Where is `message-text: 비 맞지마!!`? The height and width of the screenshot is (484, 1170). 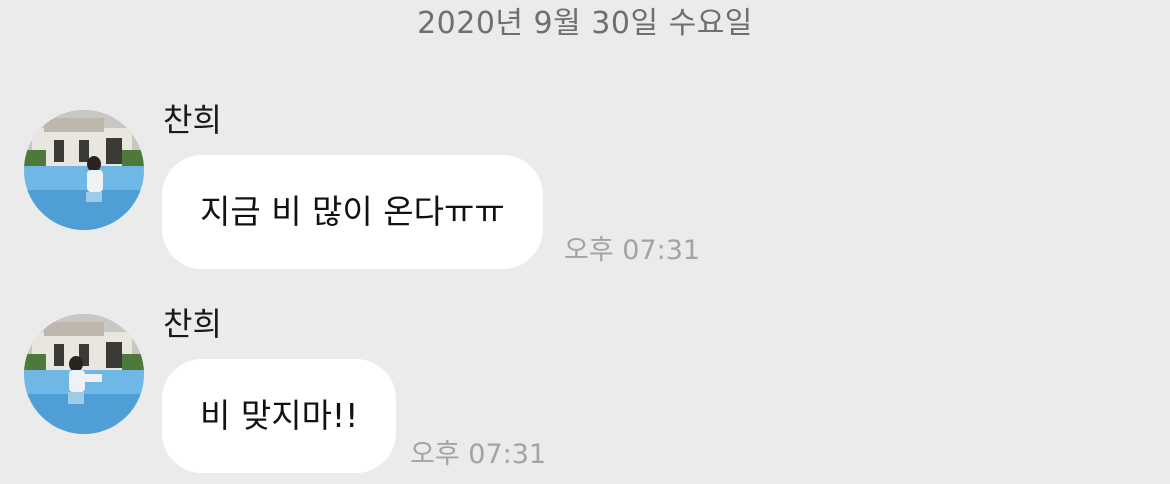 message-text: 비 맞지마!! is located at coordinates (279, 415).